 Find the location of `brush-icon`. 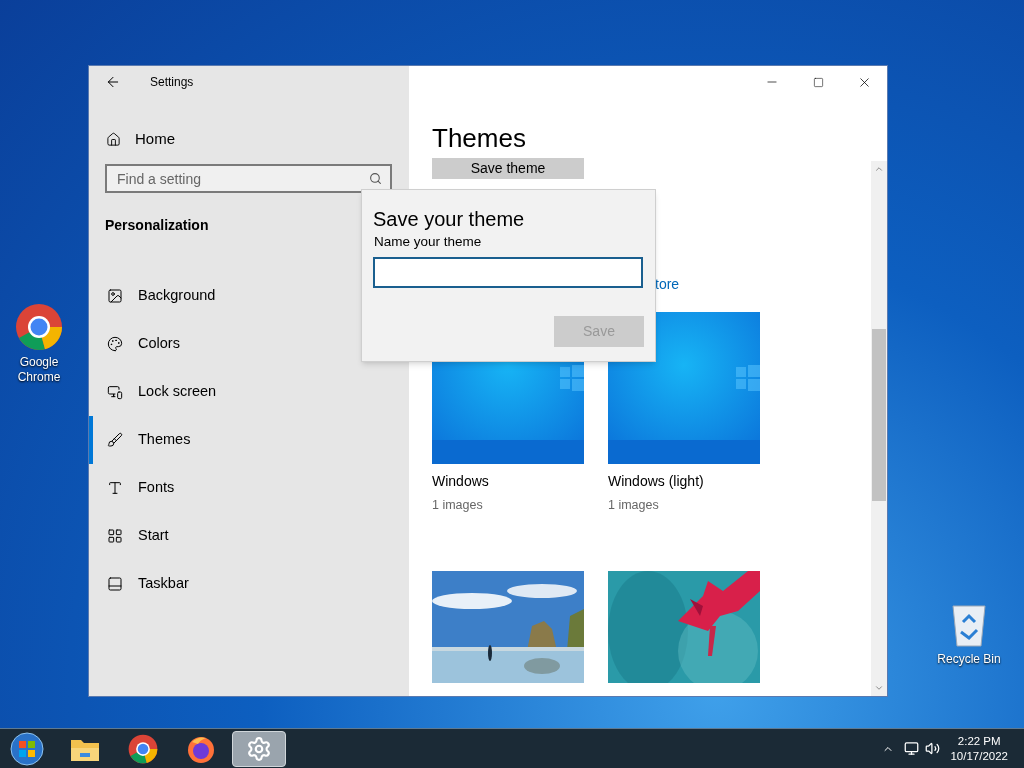

brush-icon is located at coordinates (115, 440).